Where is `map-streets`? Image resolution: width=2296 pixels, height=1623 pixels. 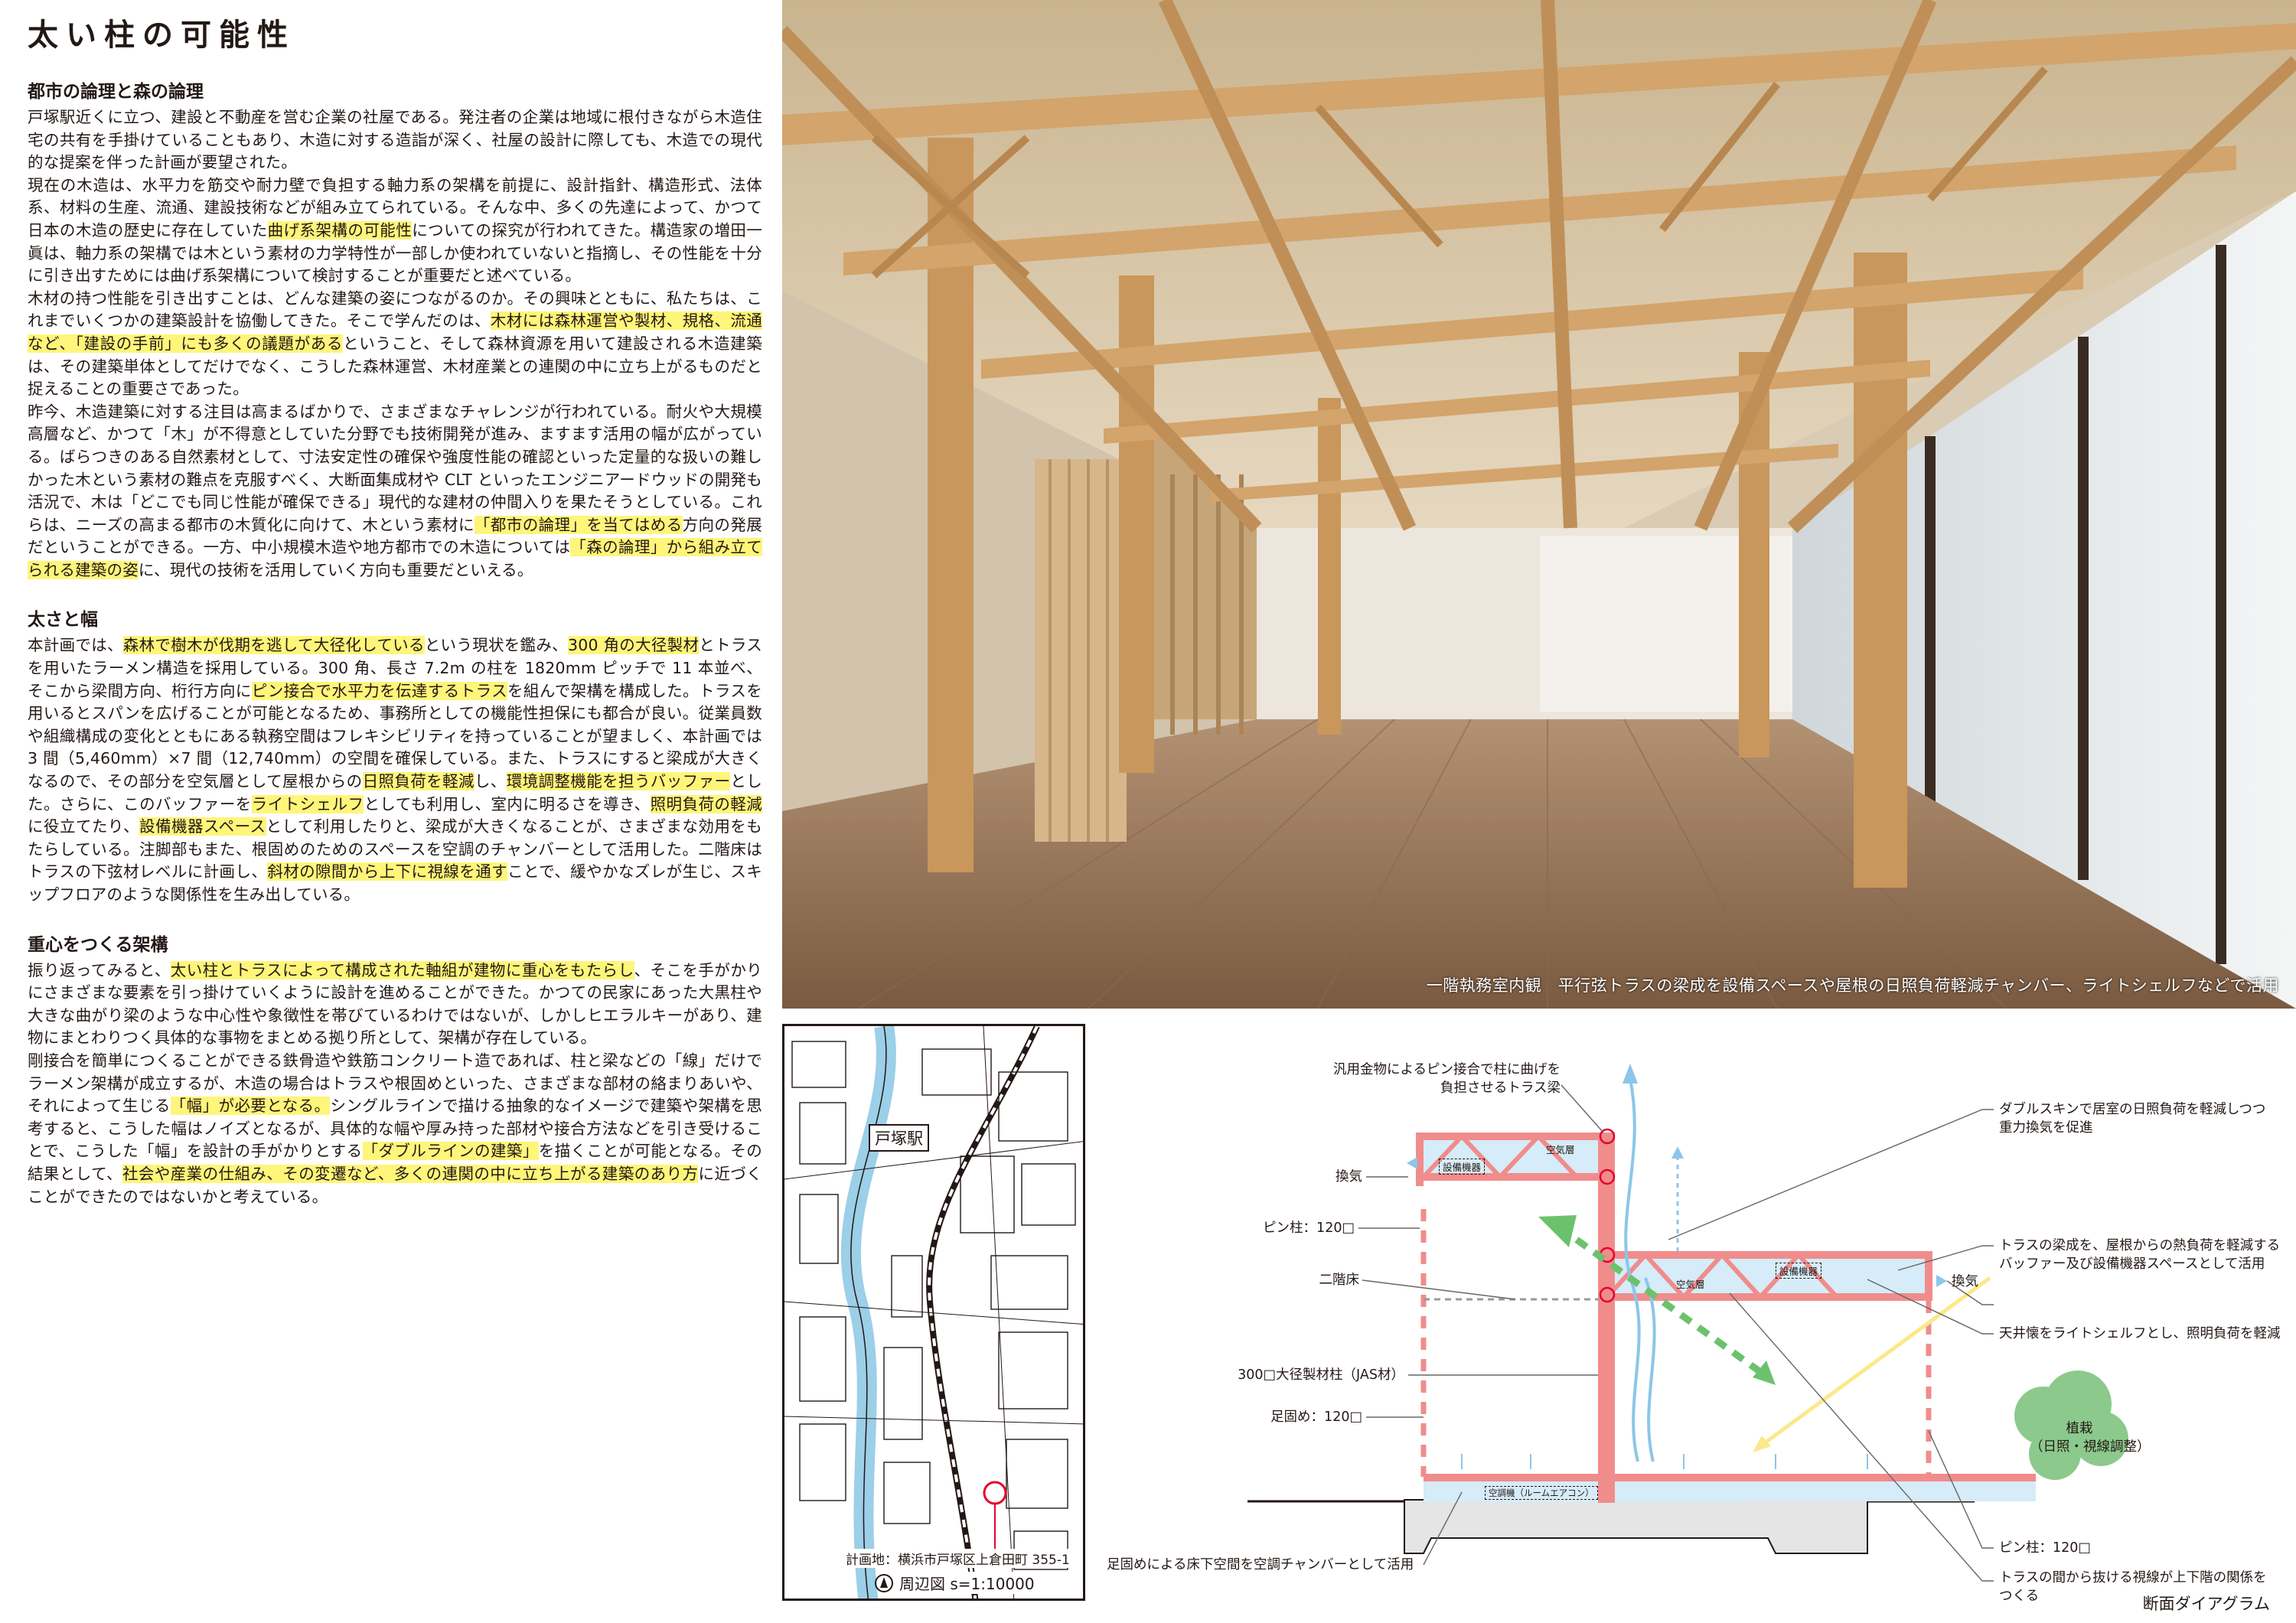 map-streets is located at coordinates (933, 1312).